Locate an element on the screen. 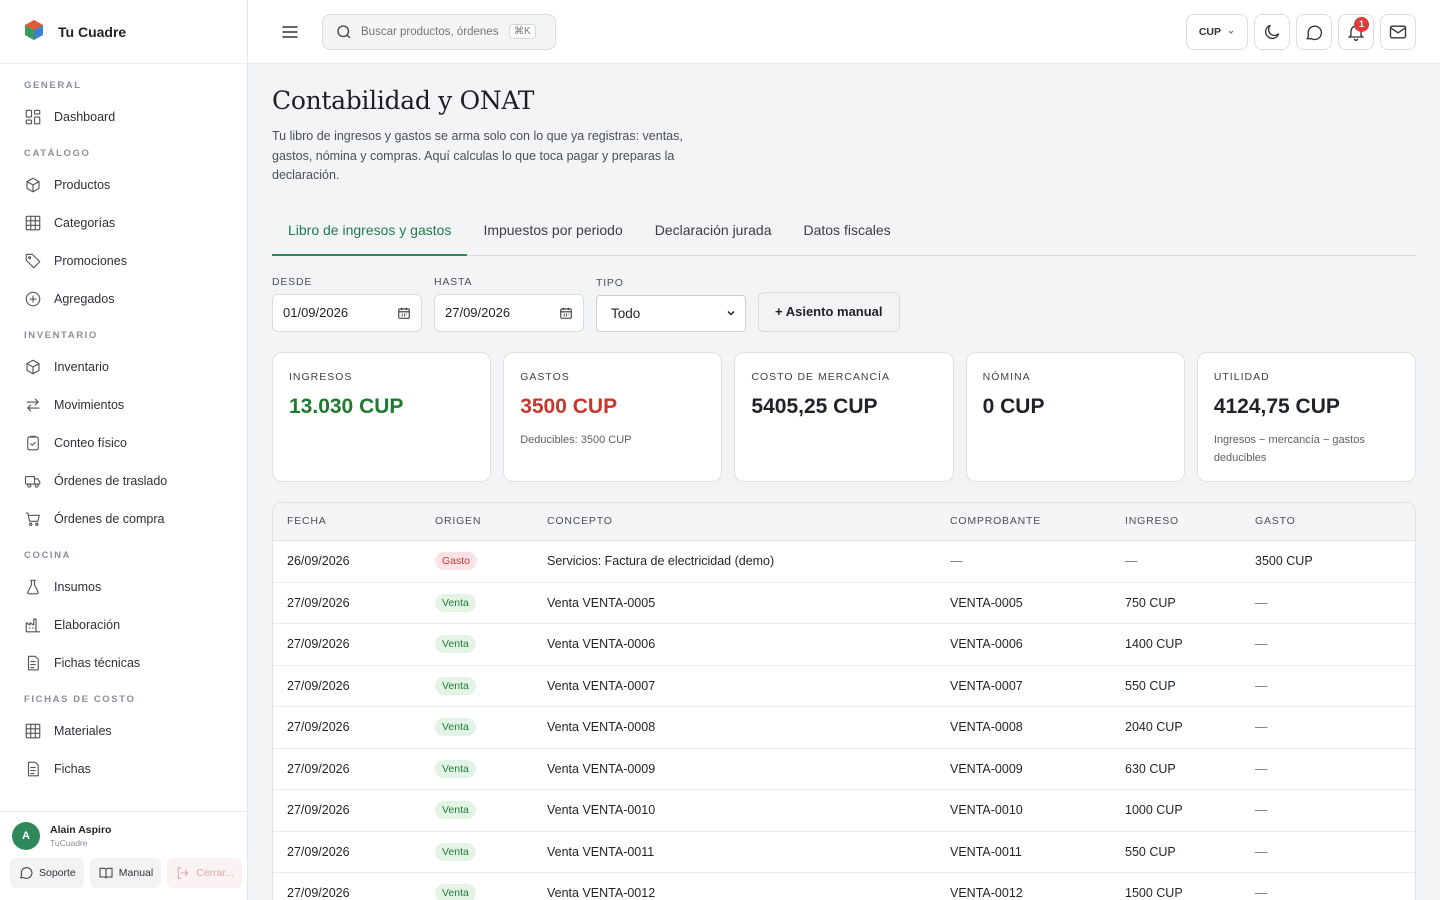  cell-concepto: Venta VENTA-0010 is located at coordinates (734, 810).